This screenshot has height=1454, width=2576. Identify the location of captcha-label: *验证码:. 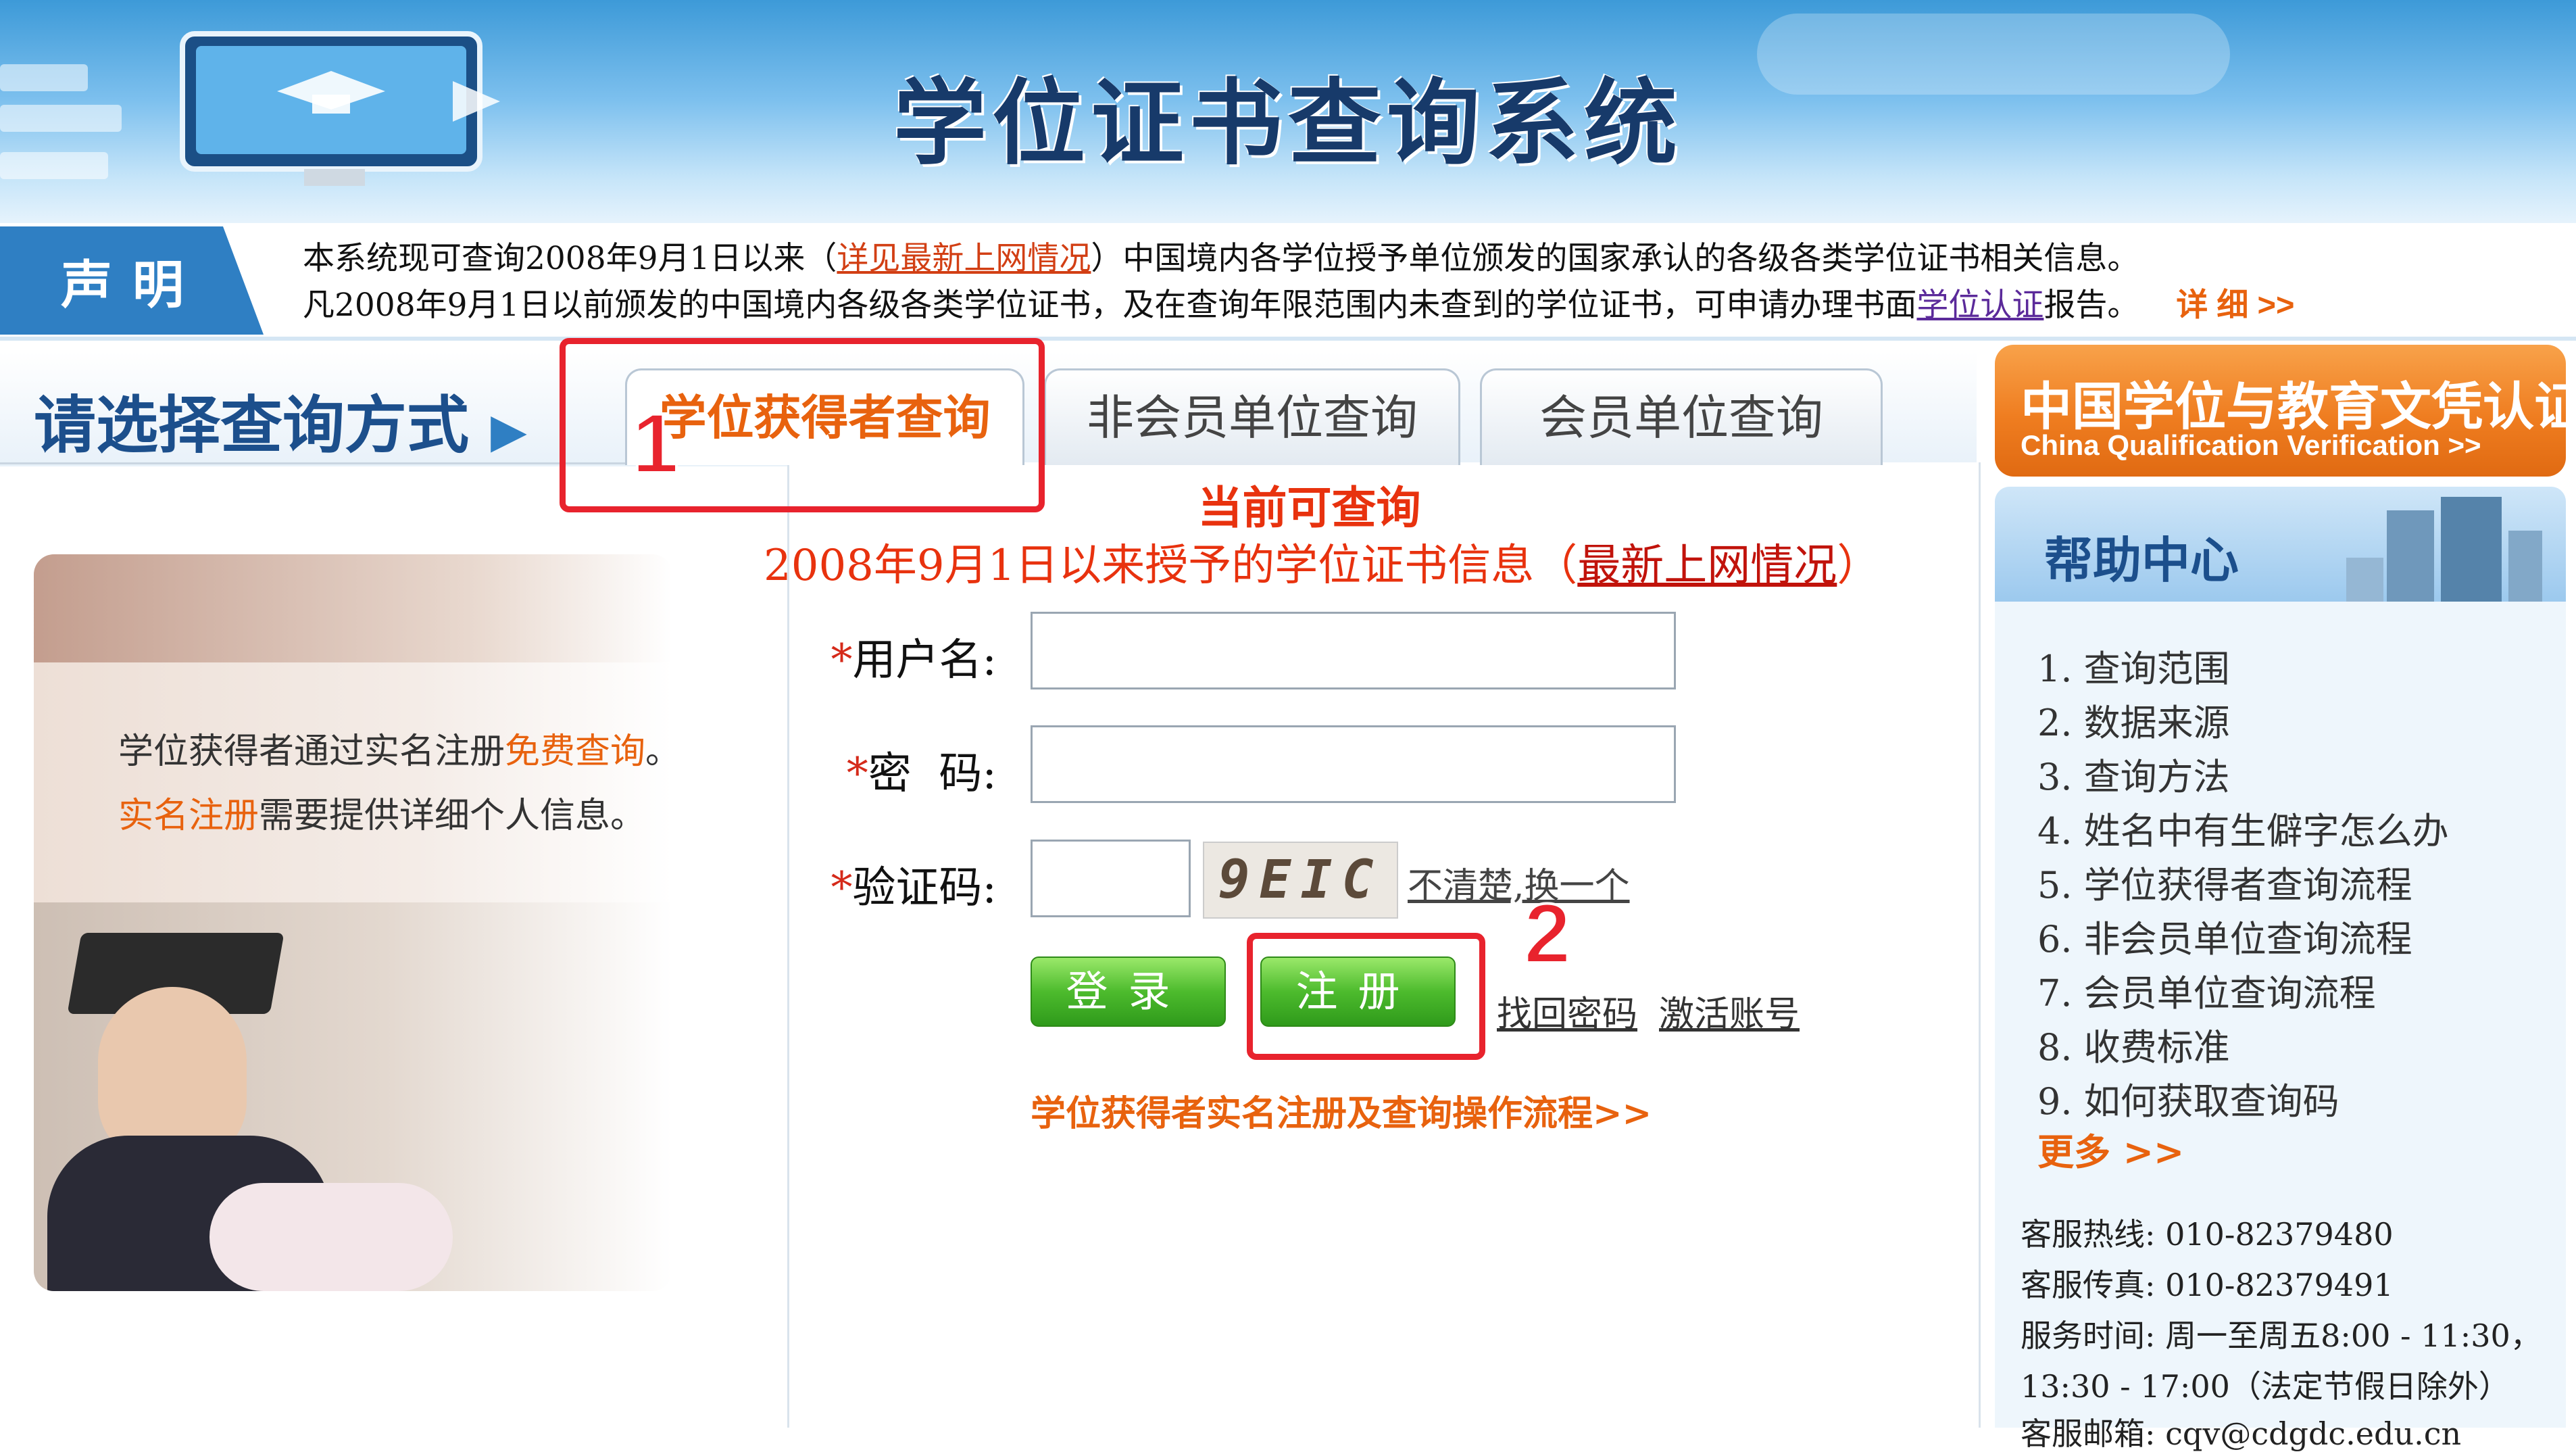
(882, 884).